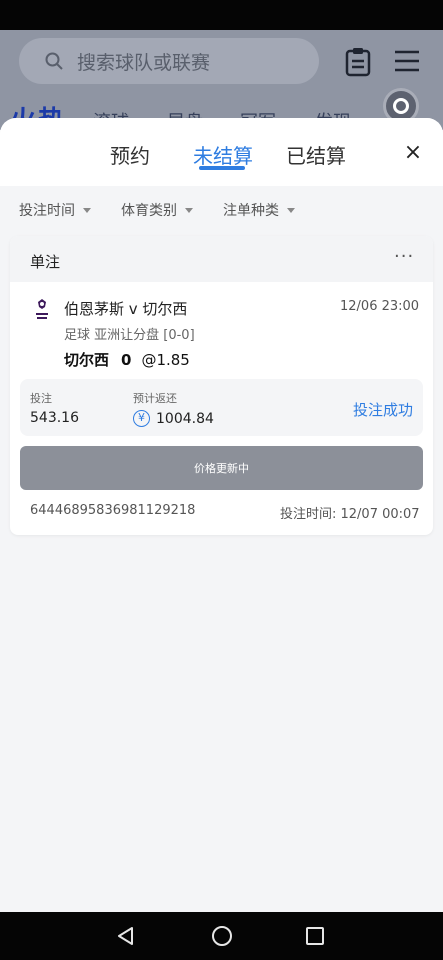  Describe the element at coordinates (358, 62) in the screenshot. I see `clipboard-icon` at that location.